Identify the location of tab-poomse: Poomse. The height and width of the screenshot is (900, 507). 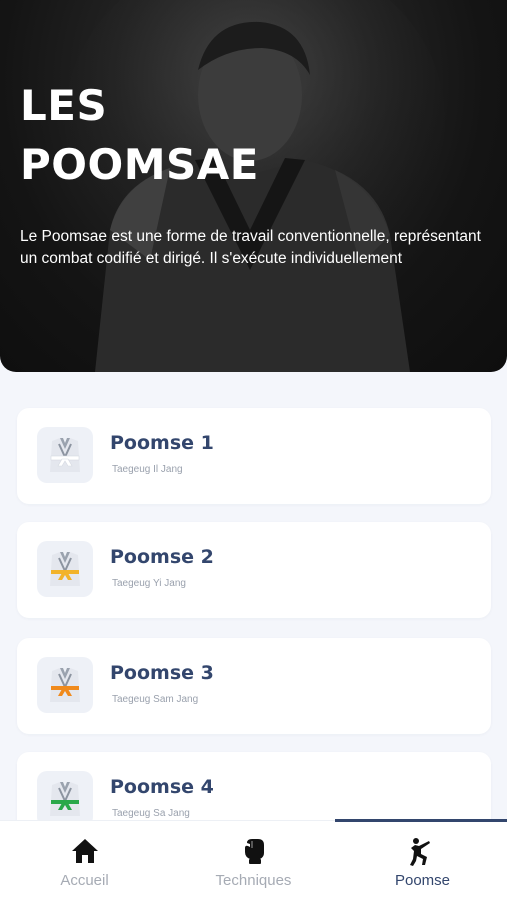
(422, 860).